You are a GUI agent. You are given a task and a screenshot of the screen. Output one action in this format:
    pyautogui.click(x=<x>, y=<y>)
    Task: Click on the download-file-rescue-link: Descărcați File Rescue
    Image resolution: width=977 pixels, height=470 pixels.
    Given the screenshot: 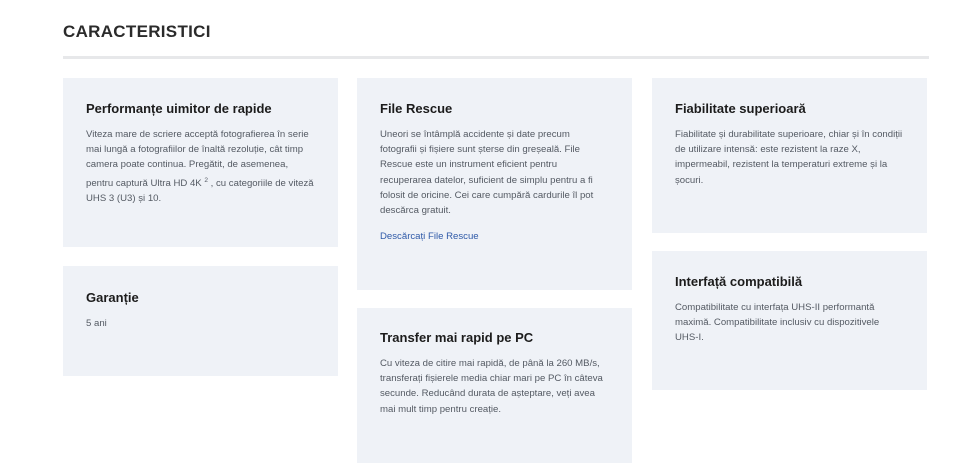 What is the action you would take?
    pyautogui.click(x=429, y=236)
    